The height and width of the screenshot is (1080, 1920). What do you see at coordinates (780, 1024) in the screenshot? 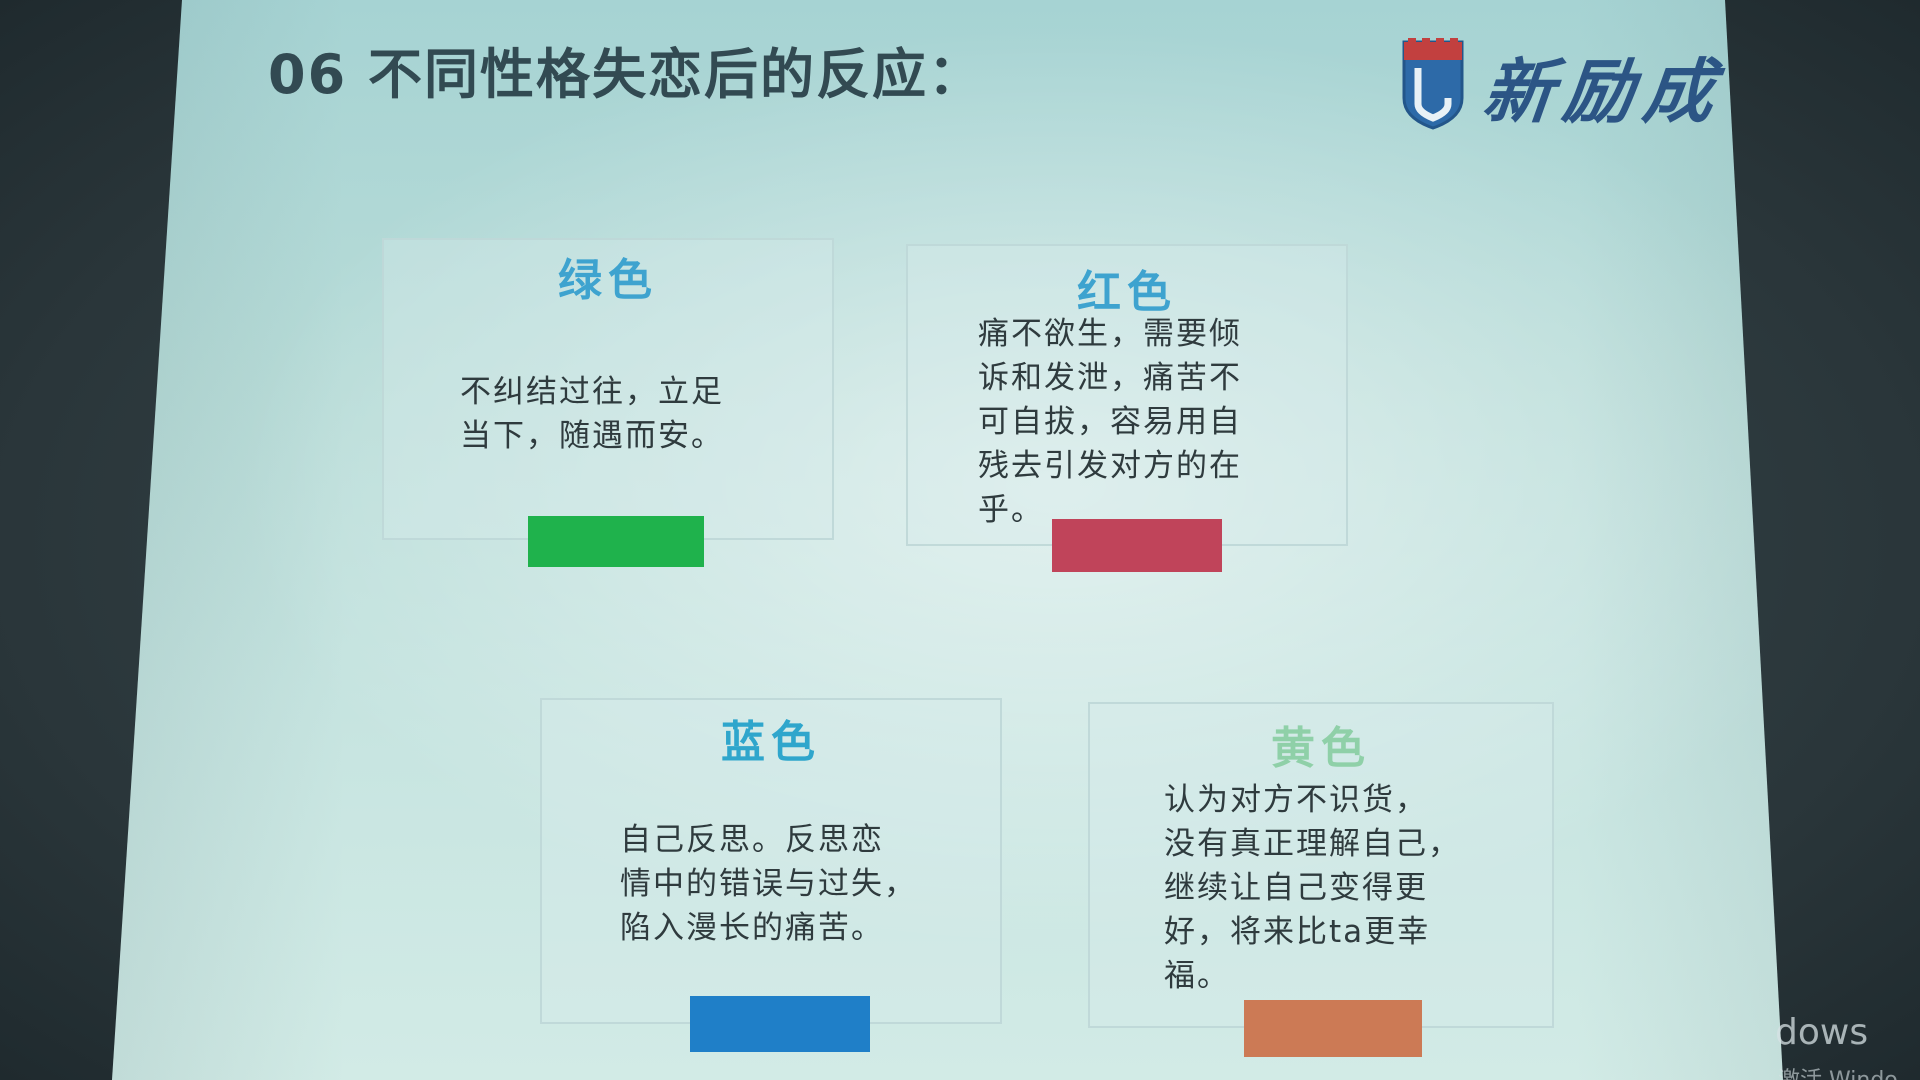
I see `swatch-blue` at bounding box center [780, 1024].